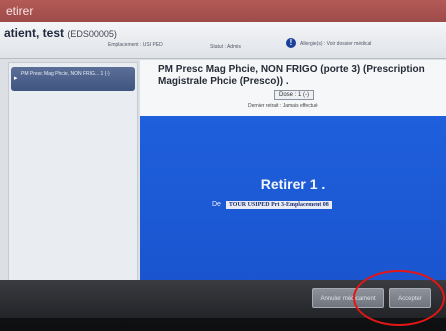 This screenshot has width=446, height=331. What do you see at coordinates (223, 299) in the screenshot?
I see `footer-bar: Annuler médicament Accepter` at bounding box center [223, 299].